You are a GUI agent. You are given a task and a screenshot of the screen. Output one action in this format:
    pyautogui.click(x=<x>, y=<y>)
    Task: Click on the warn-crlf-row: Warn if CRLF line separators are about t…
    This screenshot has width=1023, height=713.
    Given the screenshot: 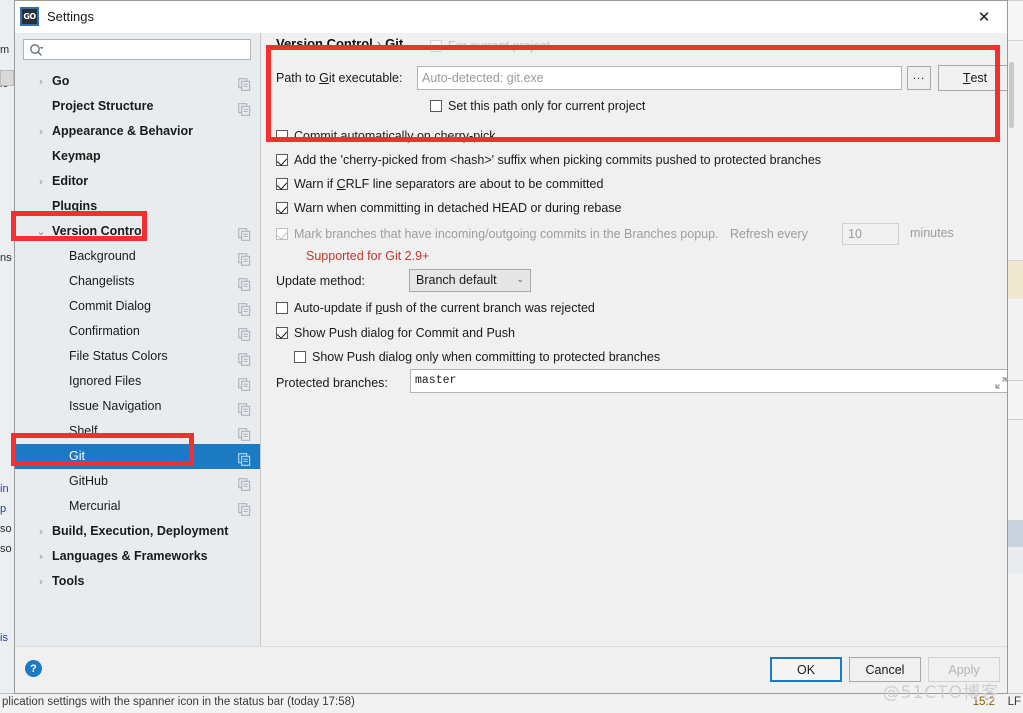 What is the action you would take?
    pyautogui.click(x=439, y=184)
    